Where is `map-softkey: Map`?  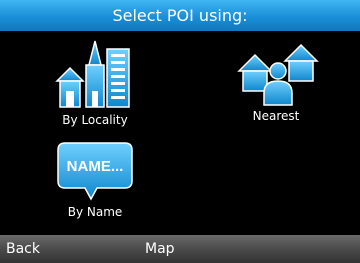 map-softkey: Map is located at coordinates (160, 249).